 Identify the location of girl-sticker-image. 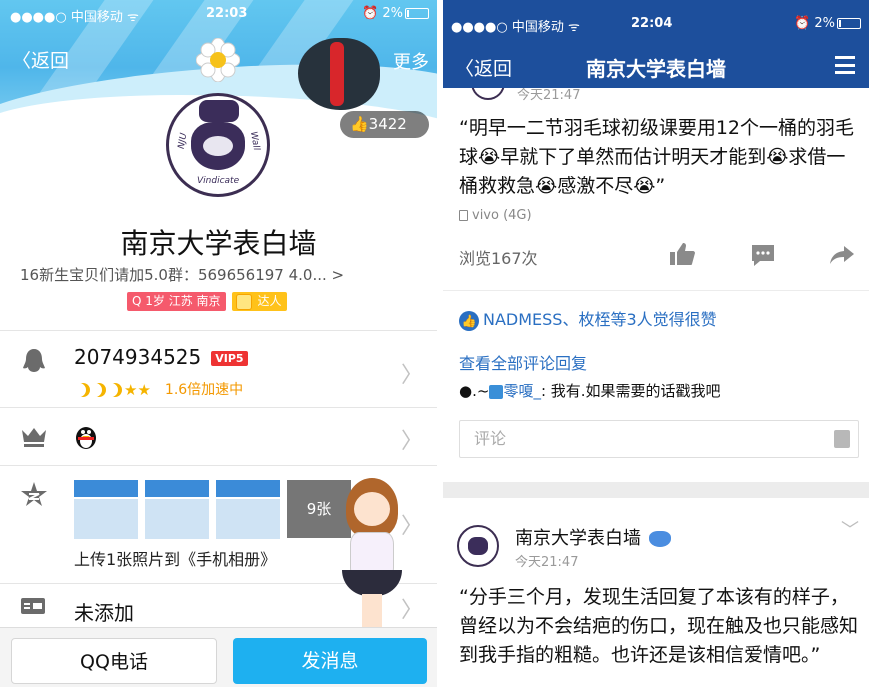
(372, 550).